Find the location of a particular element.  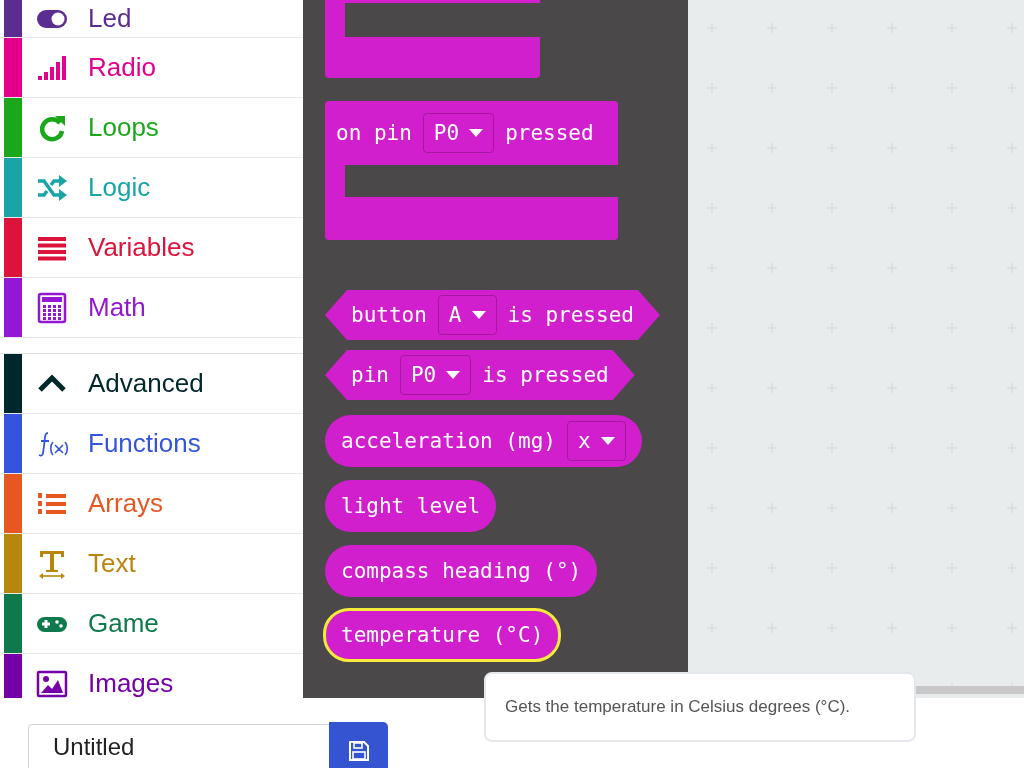

block-dropdown: A is located at coordinates (467, 315).